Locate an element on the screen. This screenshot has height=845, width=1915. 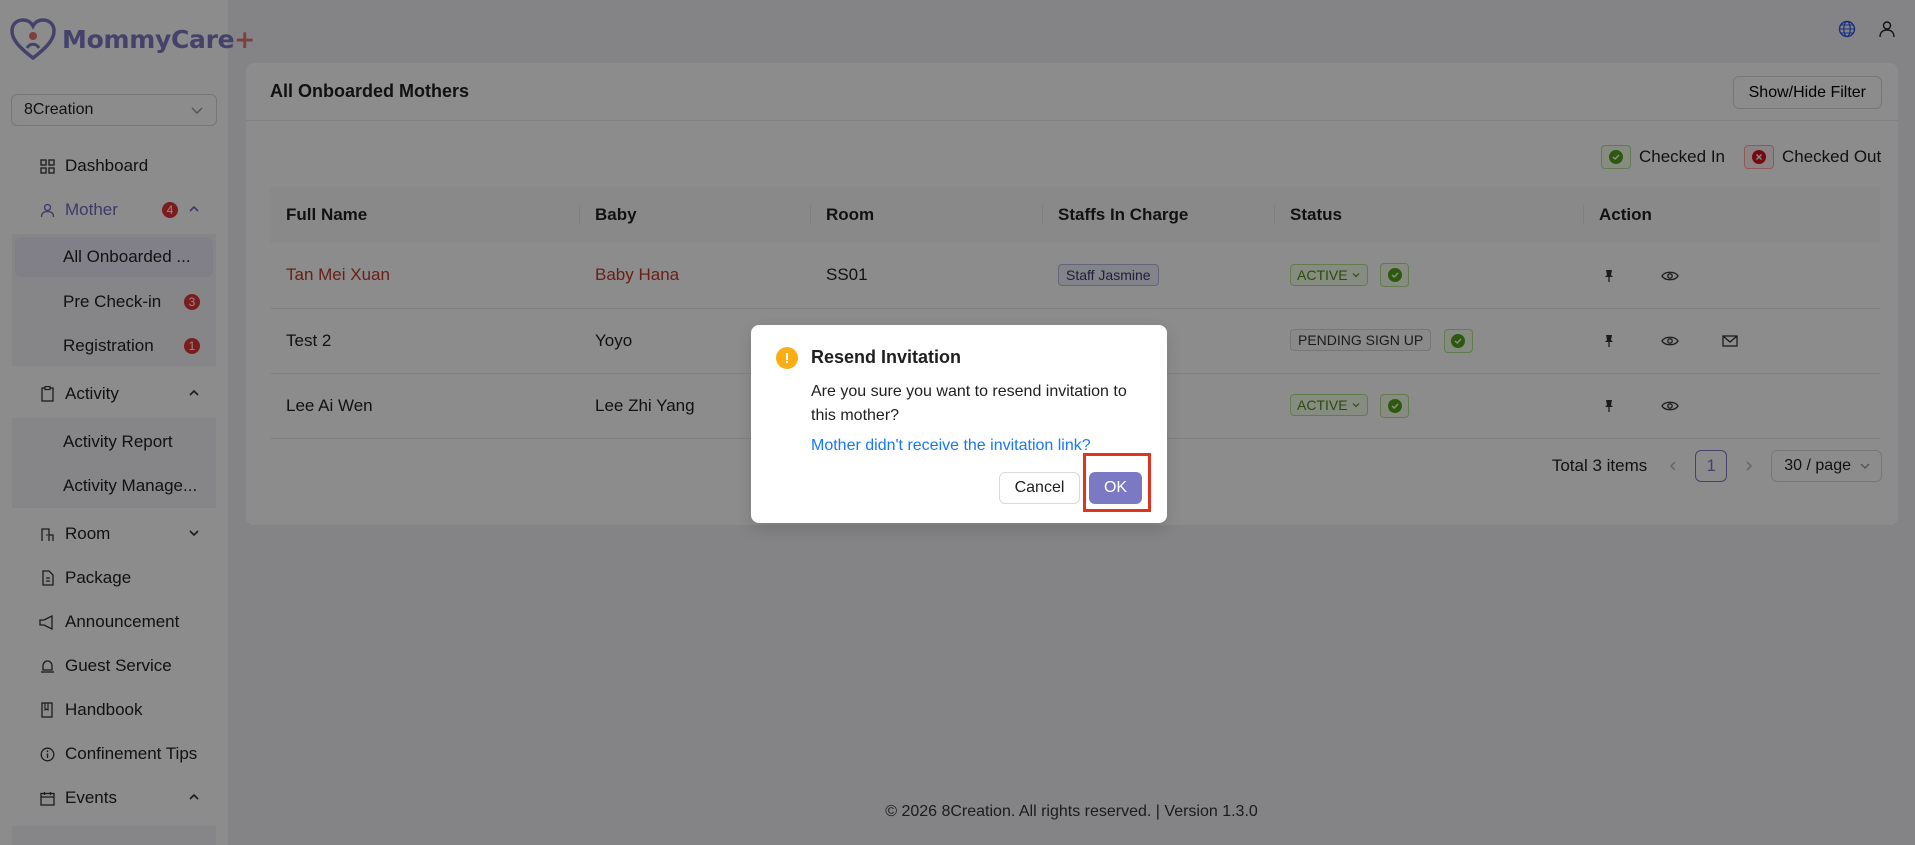
cancel-button: Cancel is located at coordinates (1039, 488).